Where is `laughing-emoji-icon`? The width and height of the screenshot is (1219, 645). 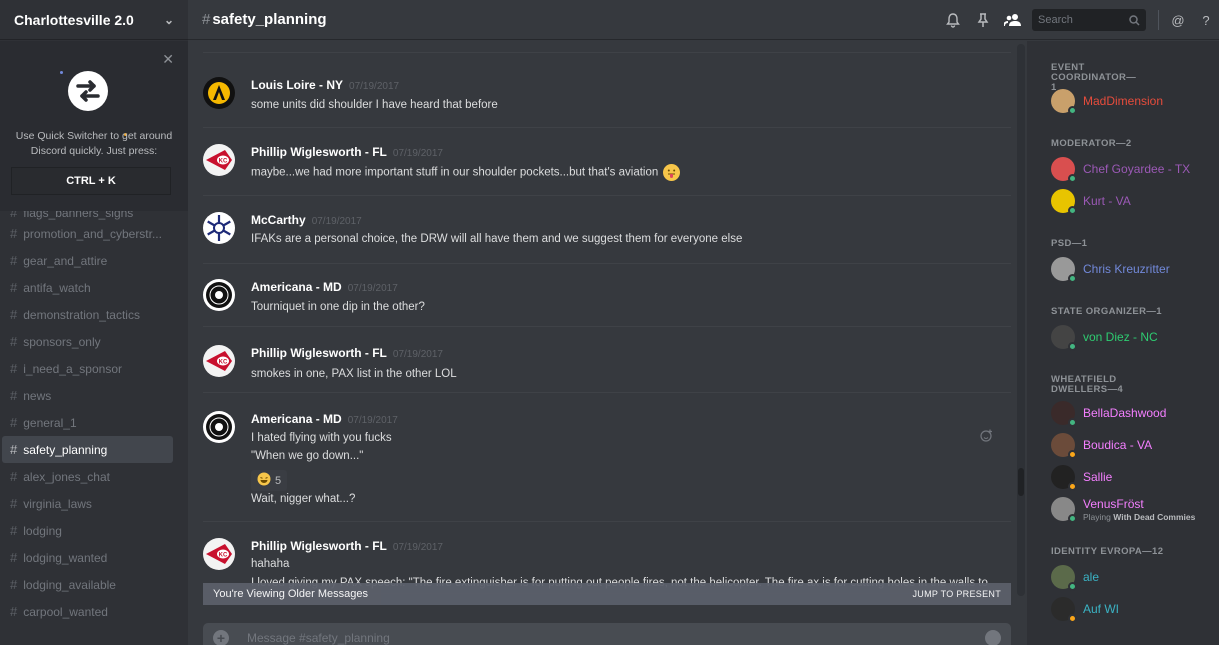 laughing-emoji-icon is located at coordinates (264, 480).